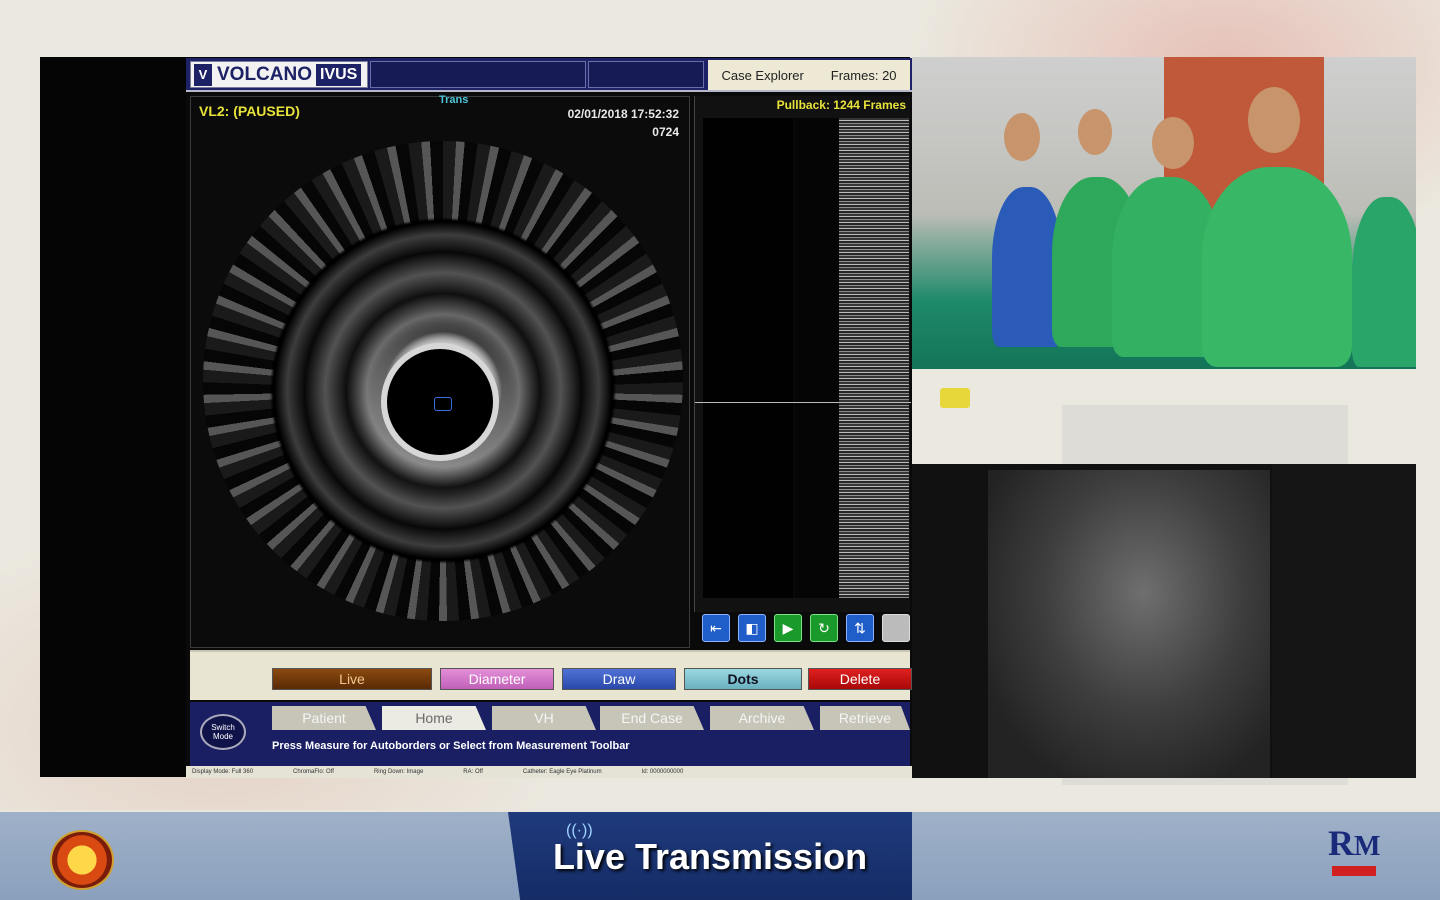 The image size is (1440, 900). I want to click on rm-logo-mark: RM, so click(1354, 843).